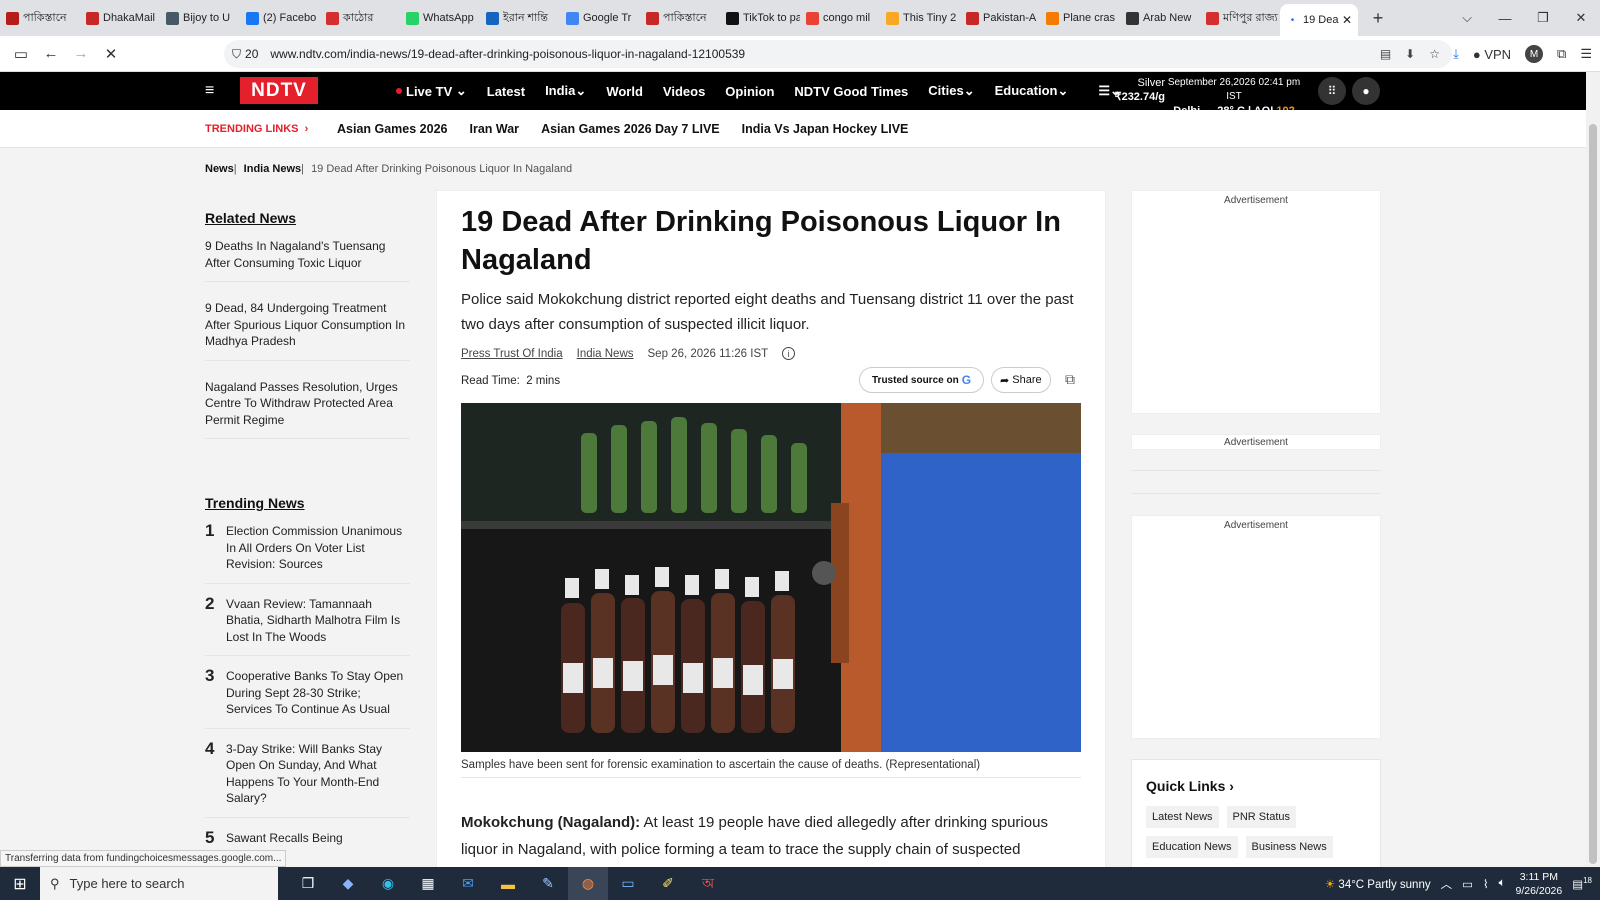 The image size is (1600, 900). Describe the element at coordinates (1074, 380) in the screenshot. I see `copy-link-icon: ⧉` at that location.